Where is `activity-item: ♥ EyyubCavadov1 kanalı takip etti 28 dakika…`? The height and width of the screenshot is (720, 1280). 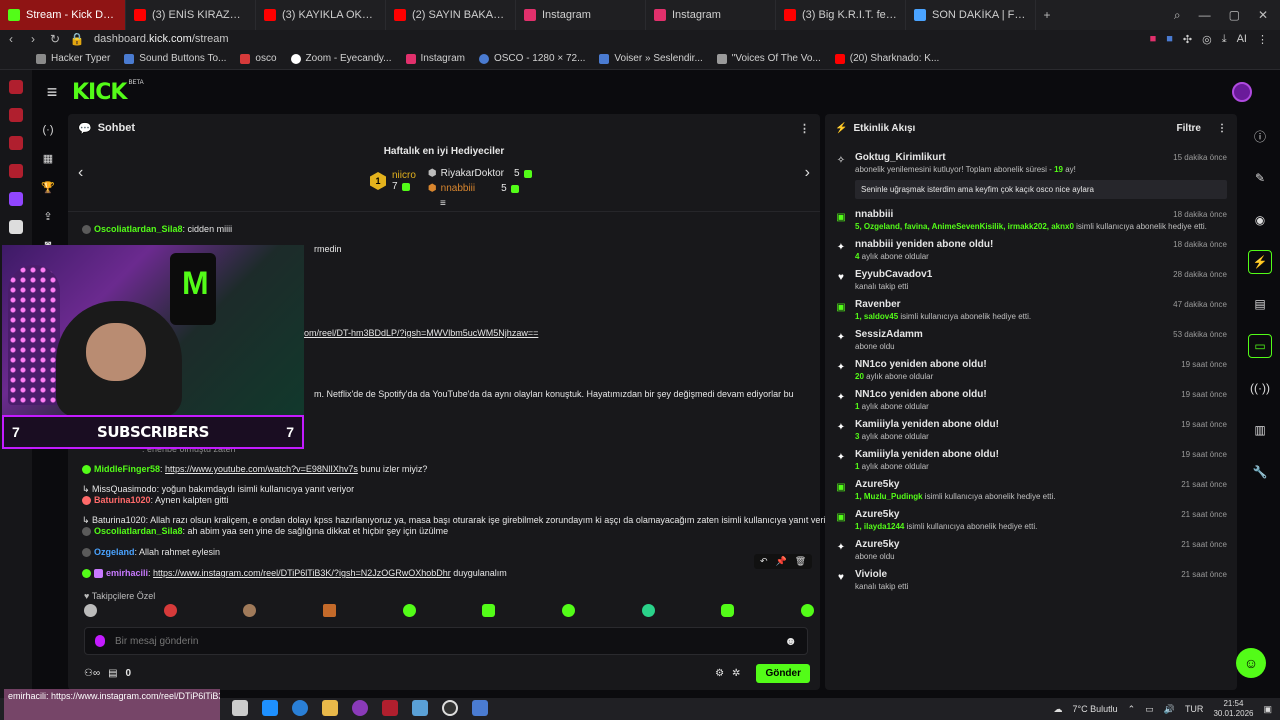 activity-item: ♥ EyyubCavadov1 kanalı takip etti 28 dakika… is located at coordinates (1031, 280).